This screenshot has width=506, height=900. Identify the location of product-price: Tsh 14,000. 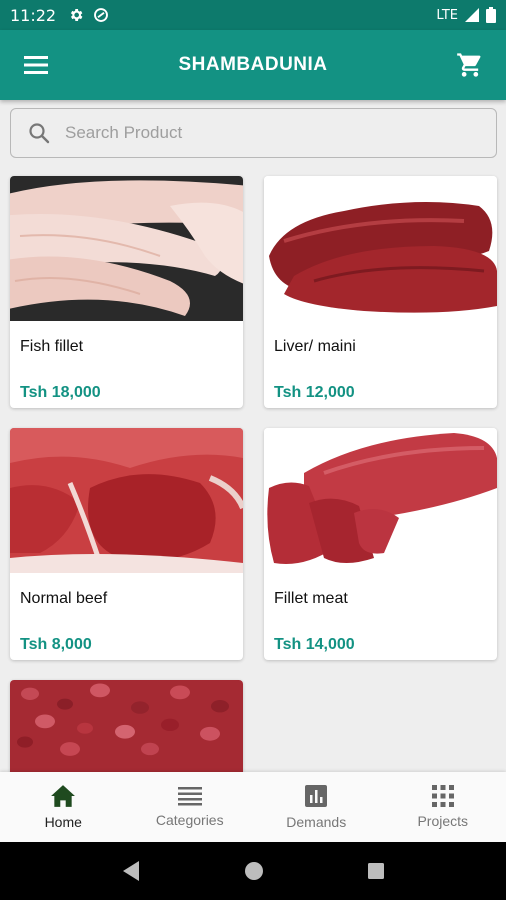
(314, 644).